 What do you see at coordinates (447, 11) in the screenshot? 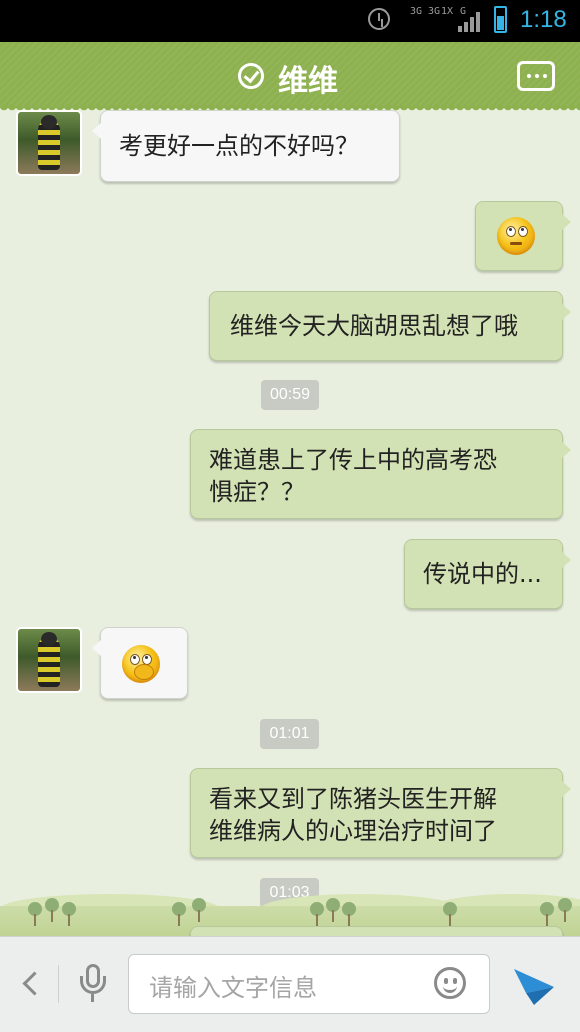
I see `network-1x-label: 1X` at bounding box center [447, 11].